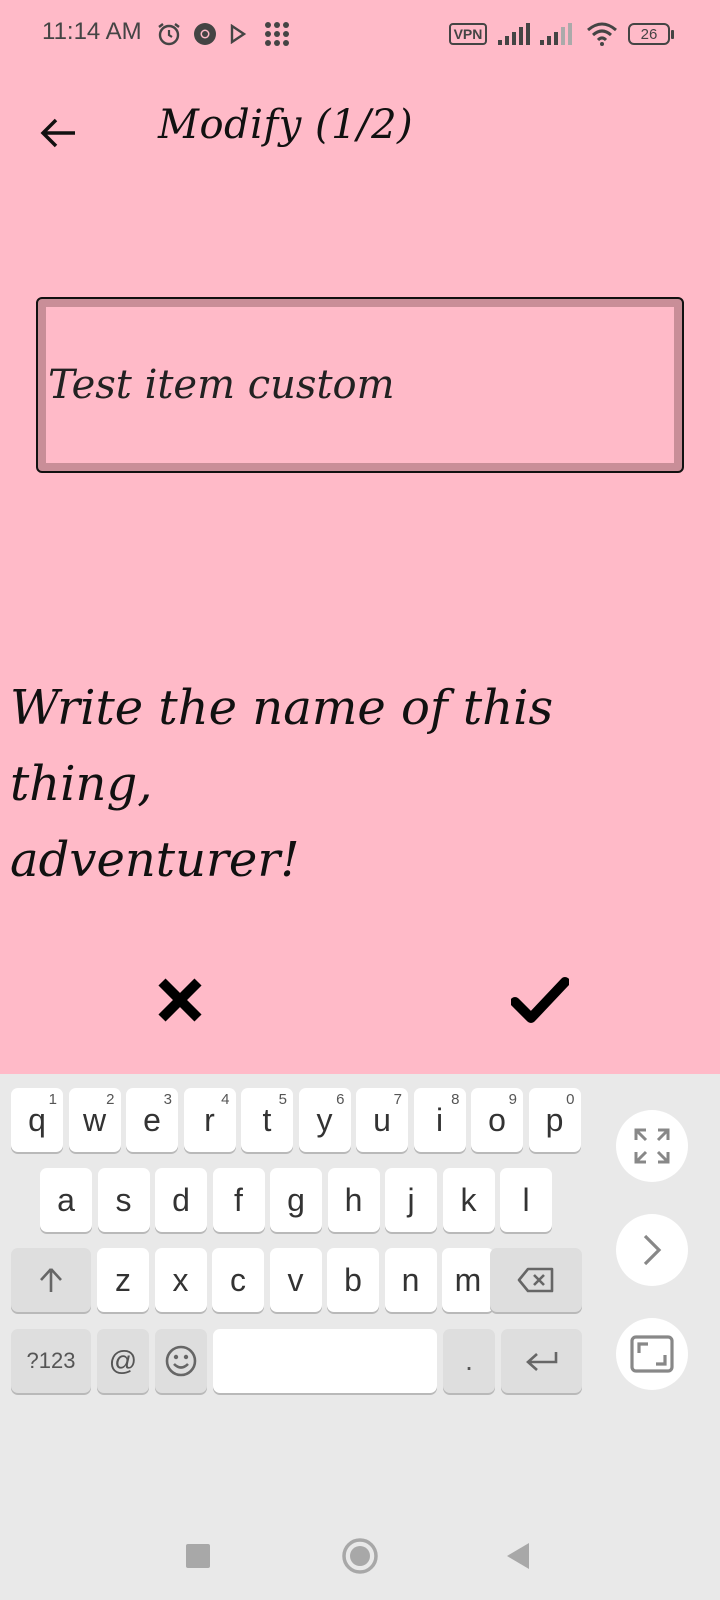 The width and height of the screenshot is (720, 1600). What do you see at coordinates (468, 34) in the screenshot?
I see `vpn-label: VPN` at bounding box center [468, 34].